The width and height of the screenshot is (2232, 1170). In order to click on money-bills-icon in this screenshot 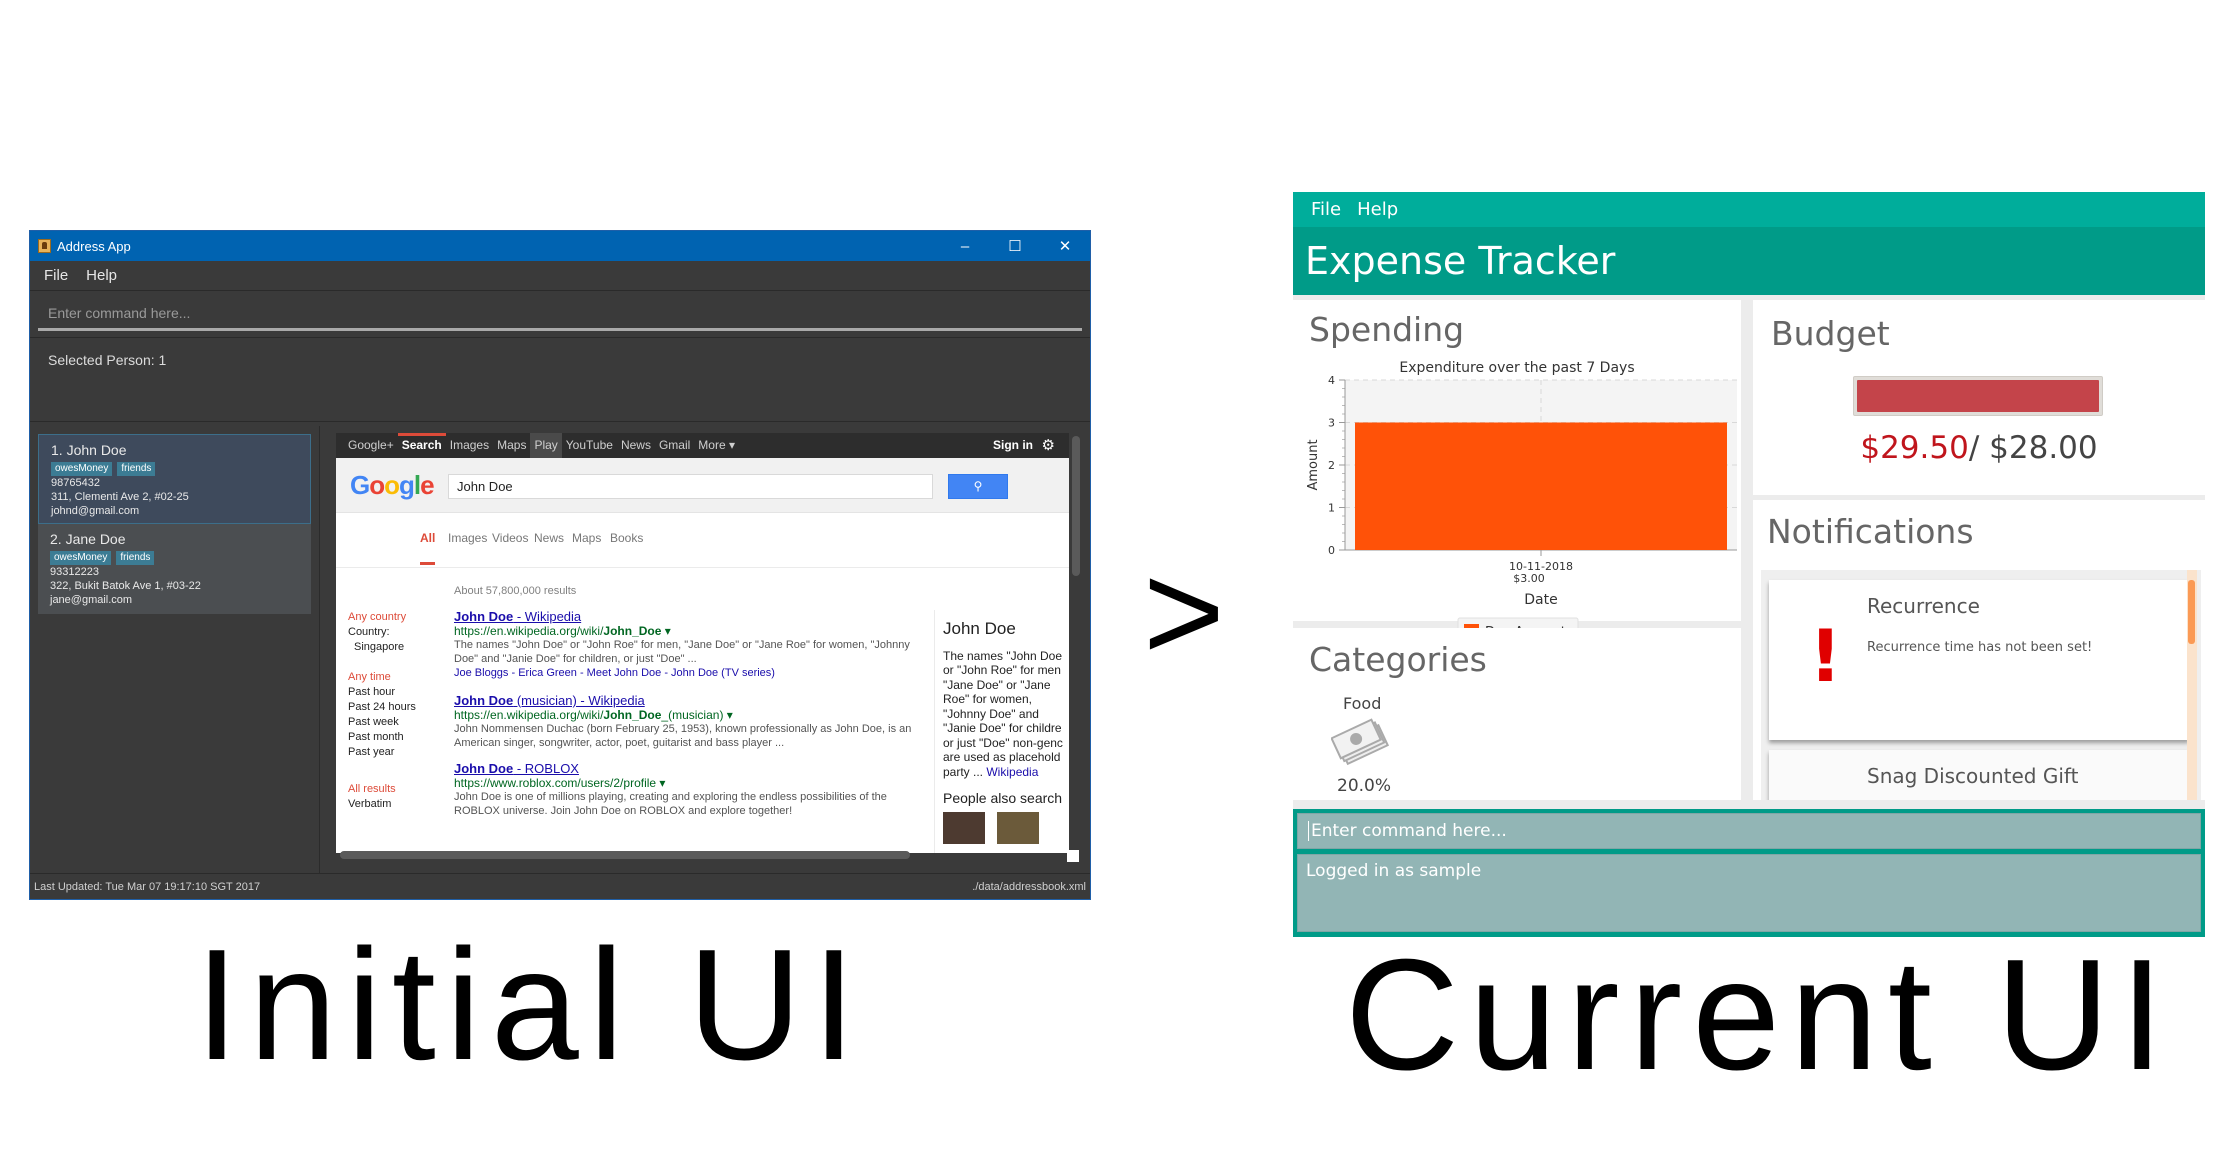, I will do `click(1361, 740)`.